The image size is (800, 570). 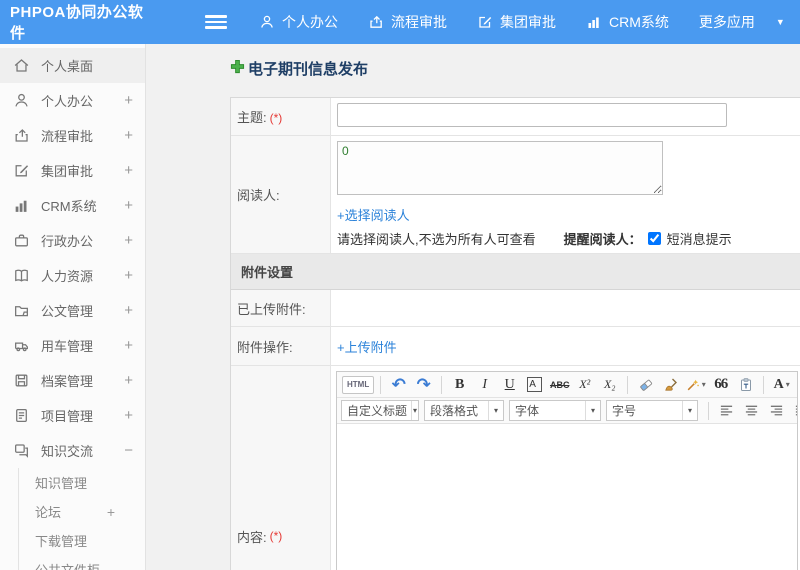 I want to click on blockquote-button: 66, so click(x=720, y=385).